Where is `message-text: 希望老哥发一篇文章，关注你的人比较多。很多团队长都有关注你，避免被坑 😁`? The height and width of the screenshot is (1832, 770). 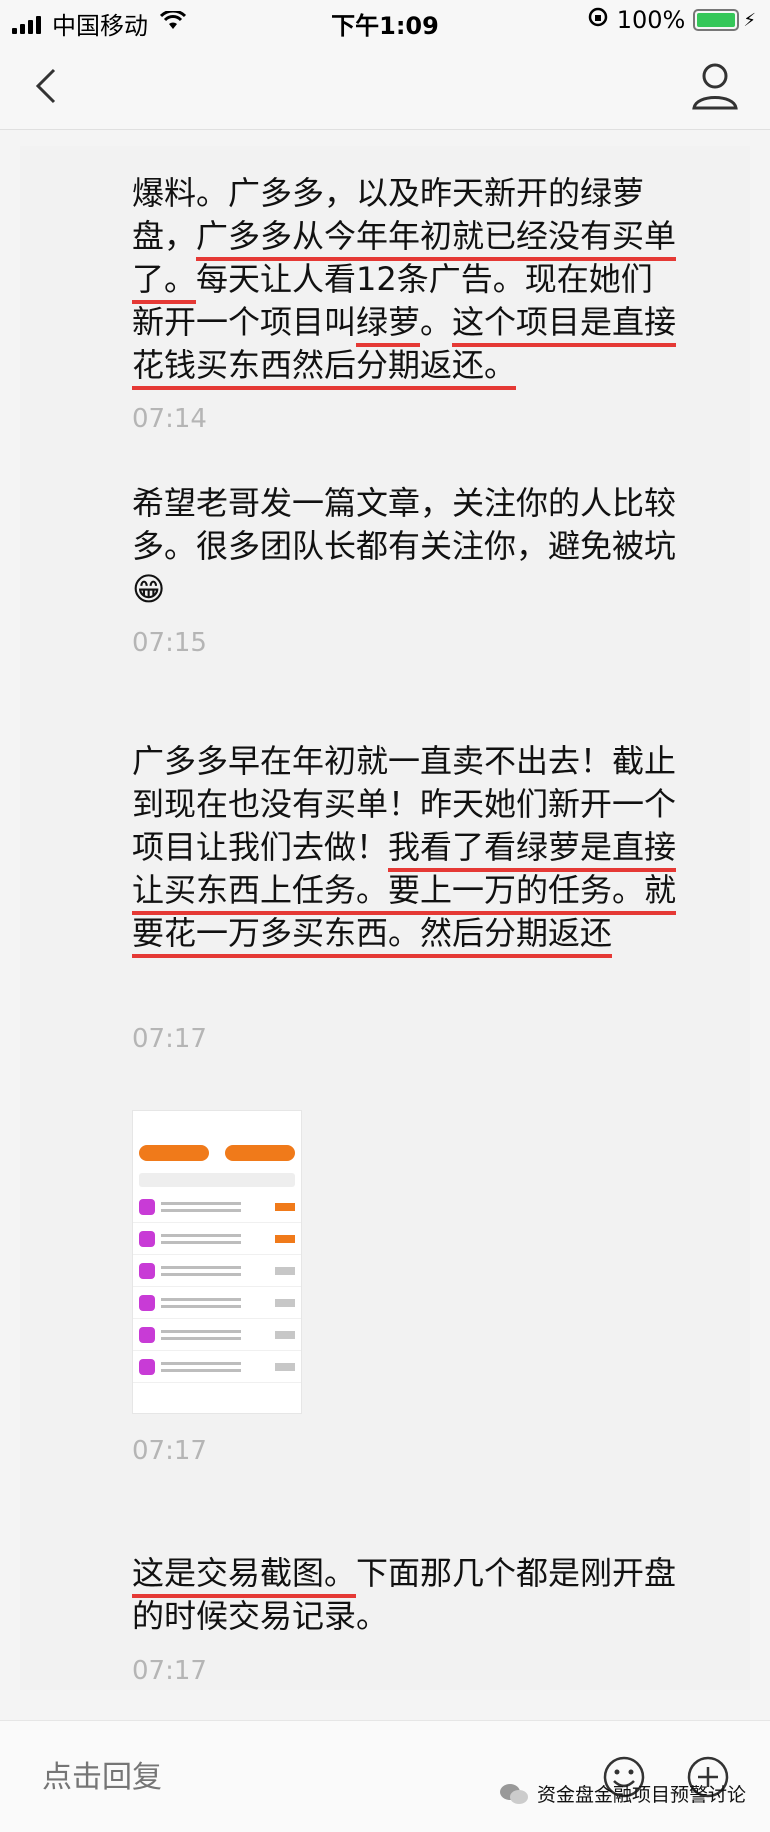 message-text: 希望老哥发一篇文章，关注你的人比较多。很多团队长都有关注你，避免被坑 😁 is located at coordinates (404, 546).